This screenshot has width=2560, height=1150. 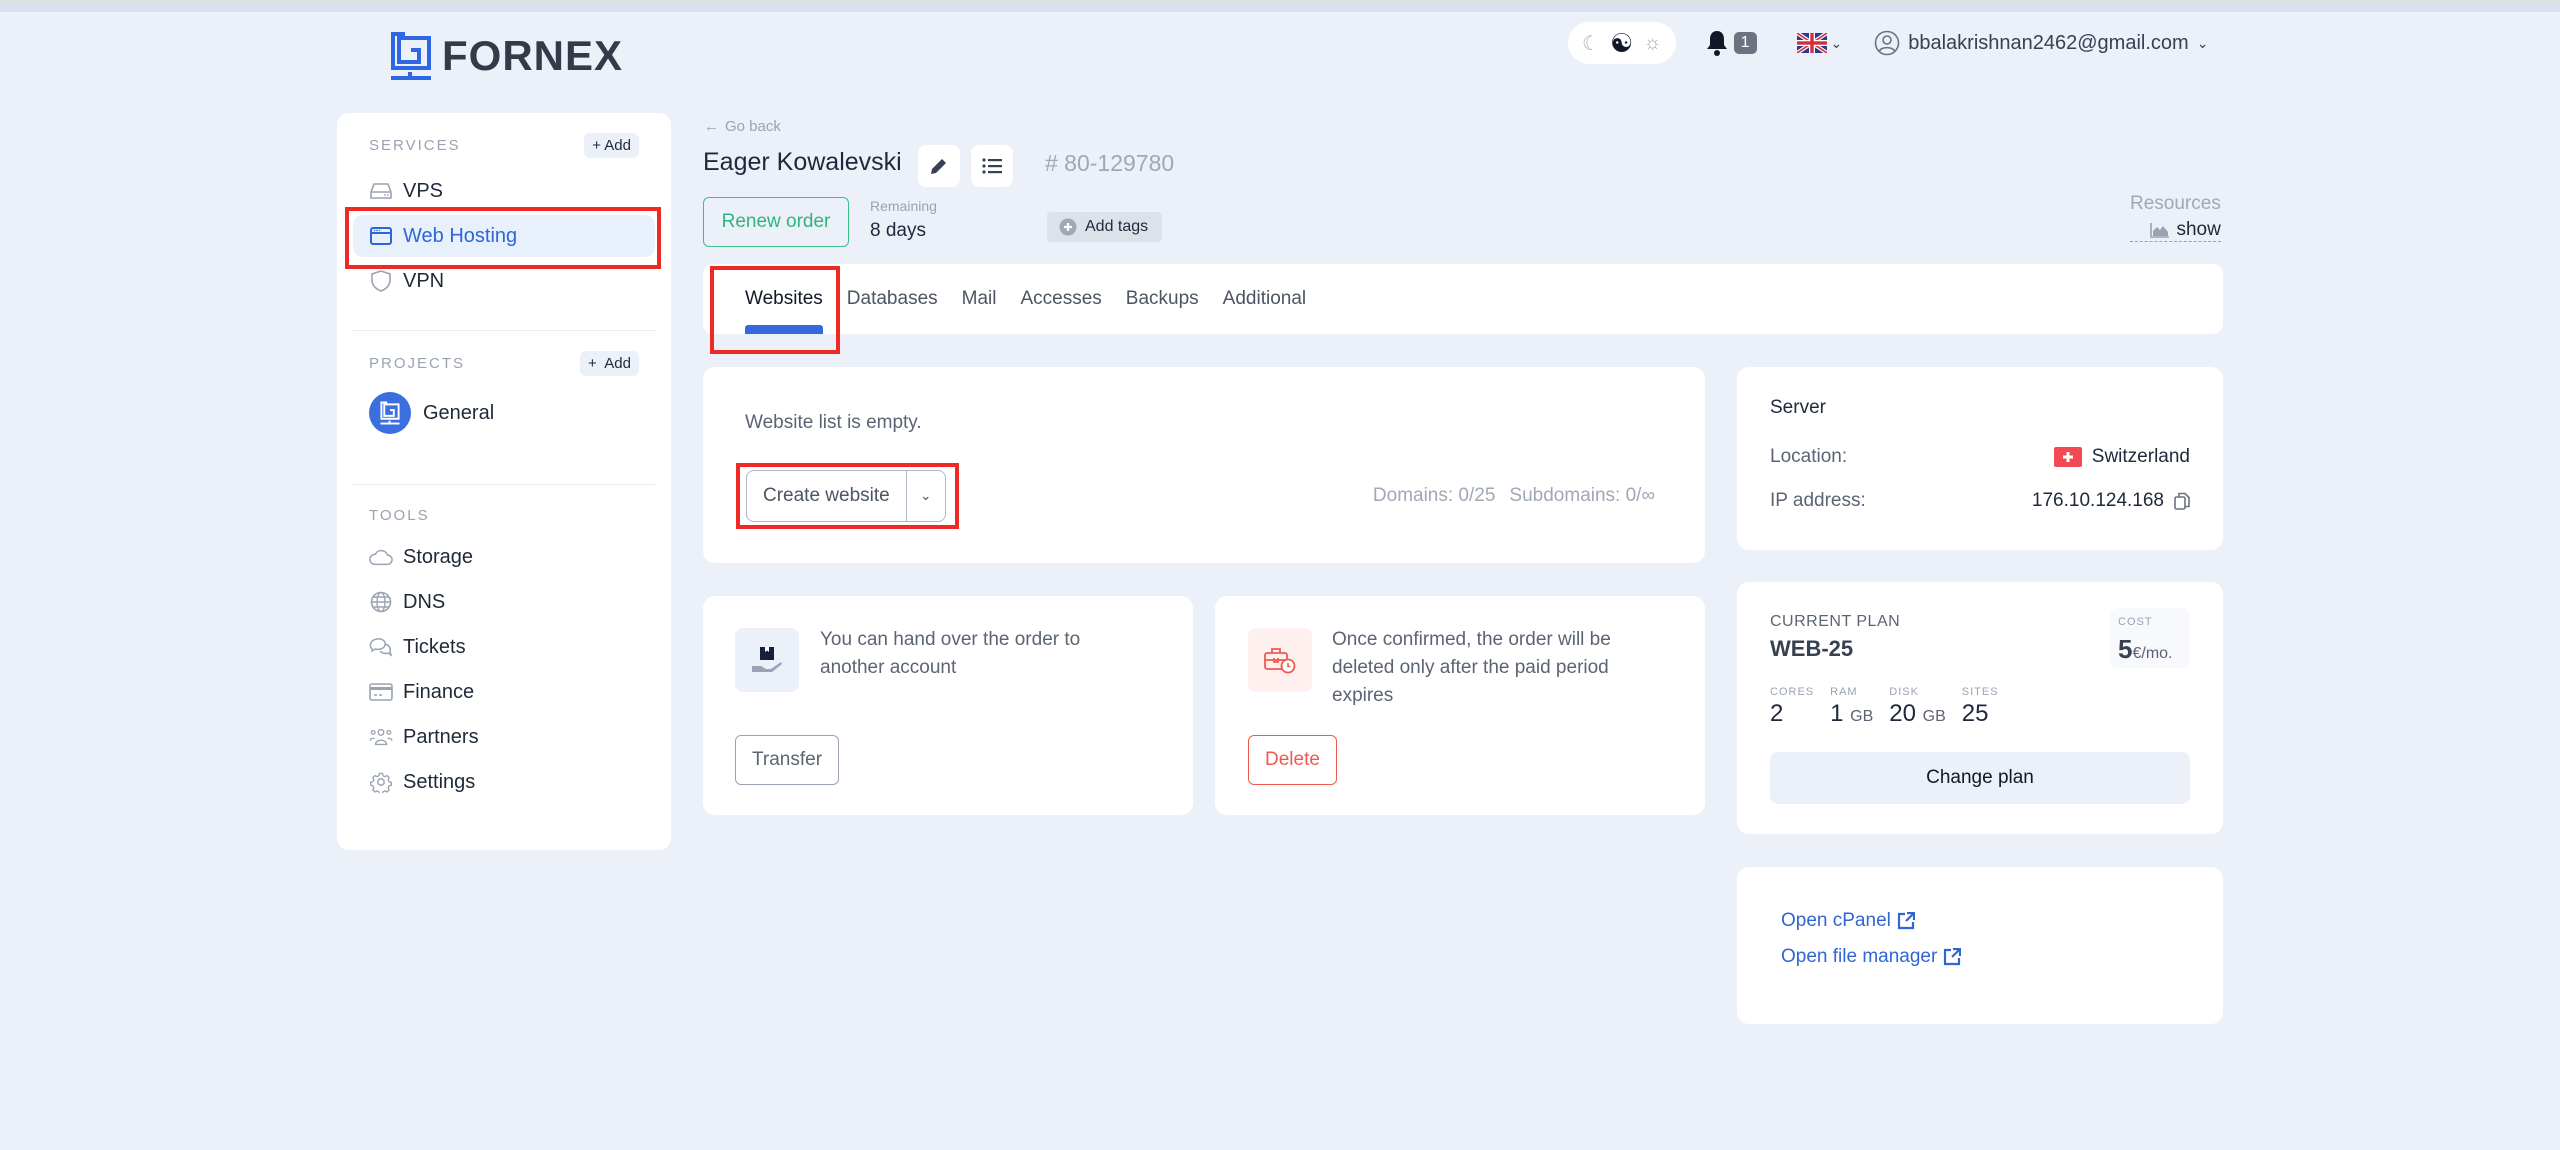 I want to click on project-label: General, so click(x=459, y=412).